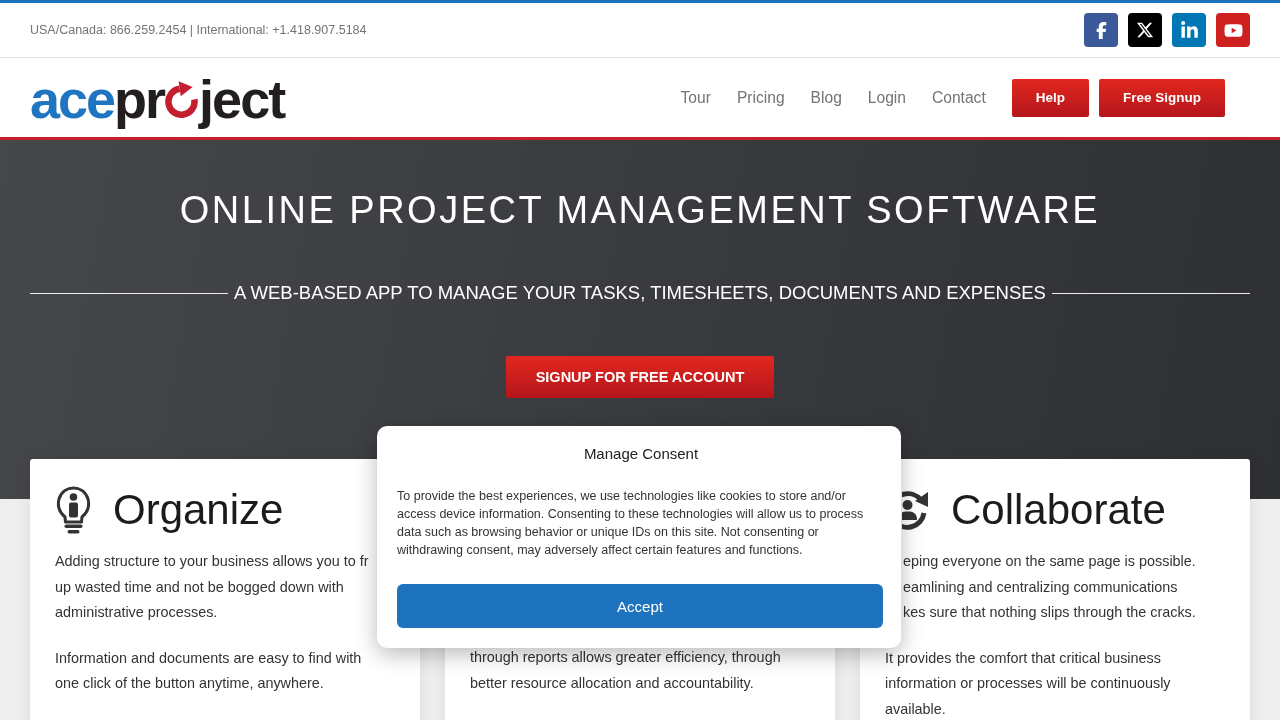 The width and height of the screenshot is (1280, 720). What do you see at coordinates (625, 670) in the screenshot?
I see `card-paragraph: through reports allows greater efficiency, through better resource allocation and accountability.` at bounding box center [625, 670].